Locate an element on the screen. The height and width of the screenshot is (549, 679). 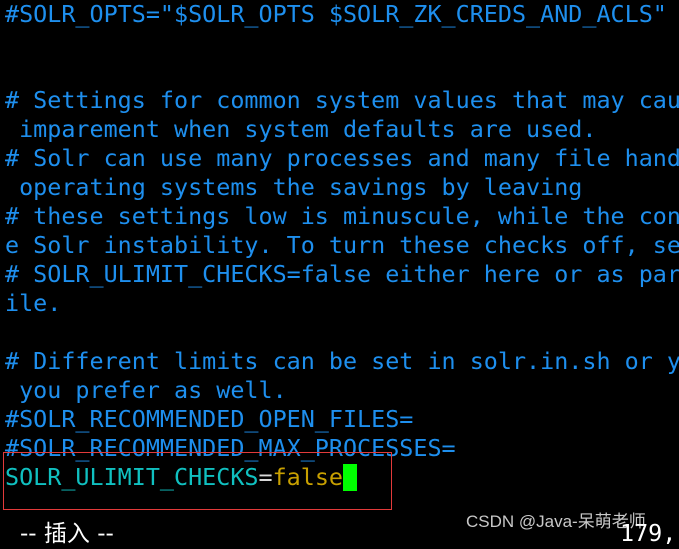
code-line: ile. is located at coordinates (33, 303).